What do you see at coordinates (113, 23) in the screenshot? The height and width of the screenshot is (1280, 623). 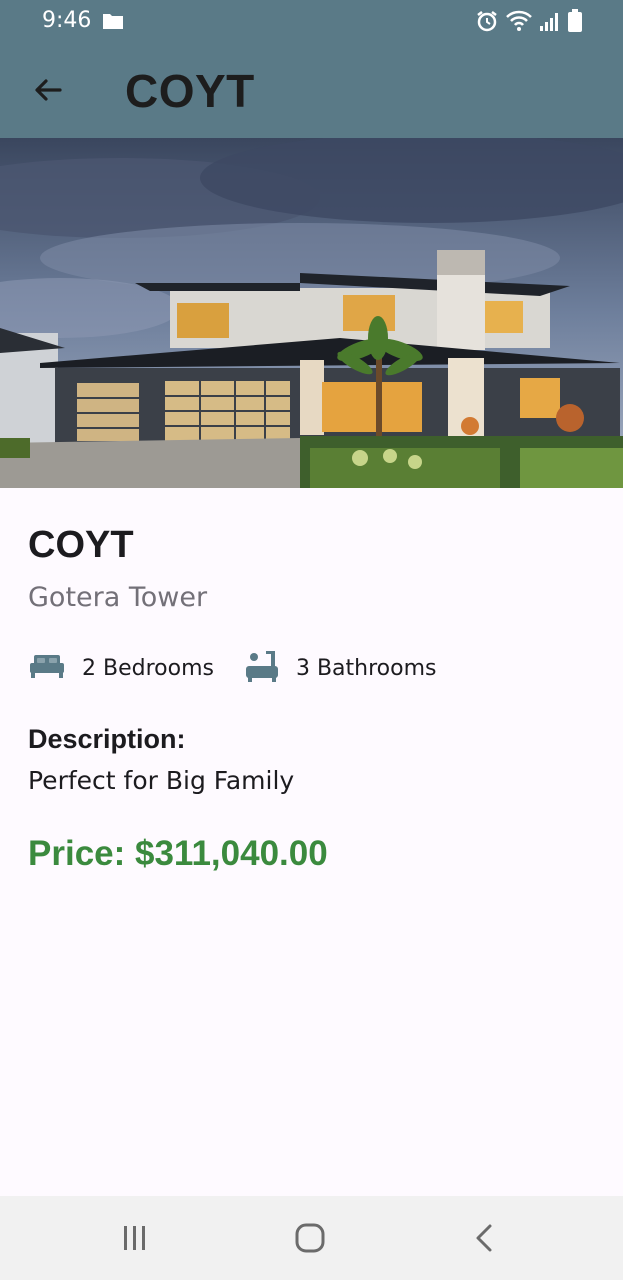 I see `folder-icon` at bounding box center [113, 23].